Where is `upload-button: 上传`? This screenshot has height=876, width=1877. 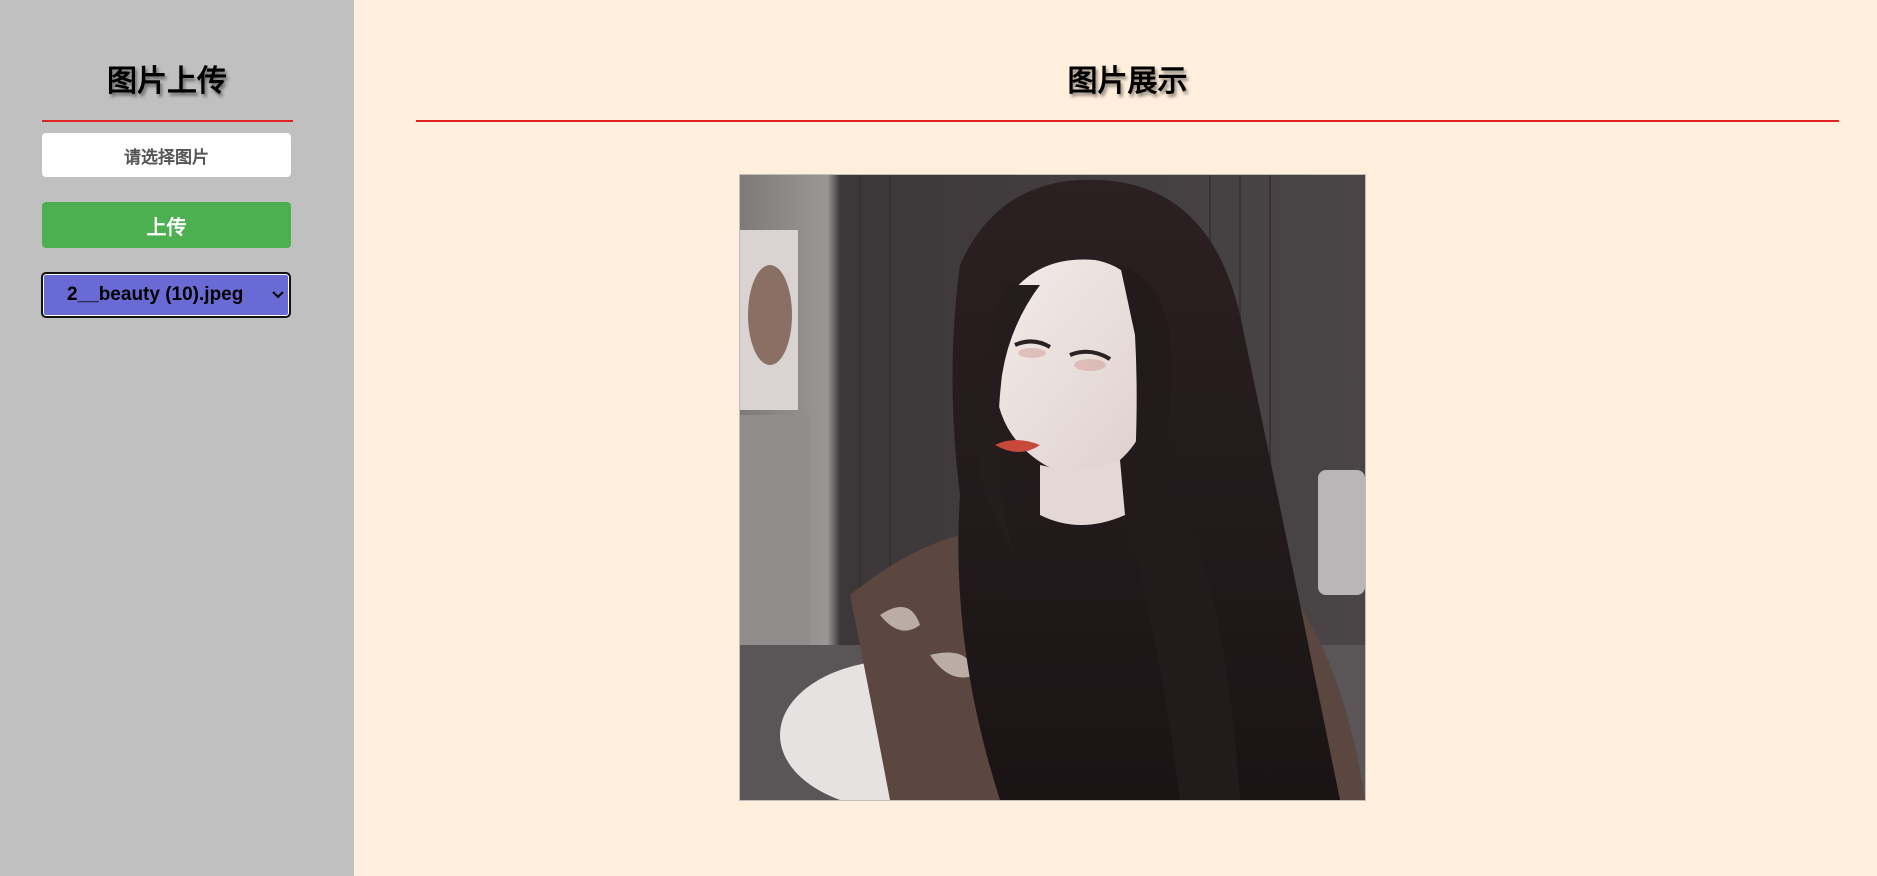 upload-button: 上传 is located at coordinates (166, 225).